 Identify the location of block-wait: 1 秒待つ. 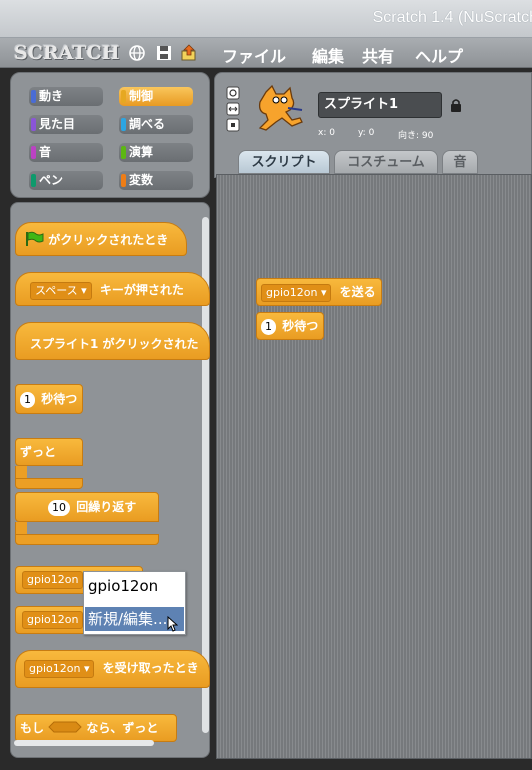
(49, 399).